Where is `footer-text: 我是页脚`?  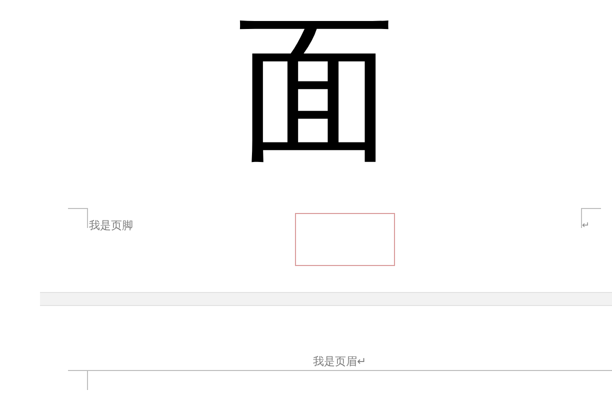
footer-text: 我是页脚 is located at coordinates (111, 226).